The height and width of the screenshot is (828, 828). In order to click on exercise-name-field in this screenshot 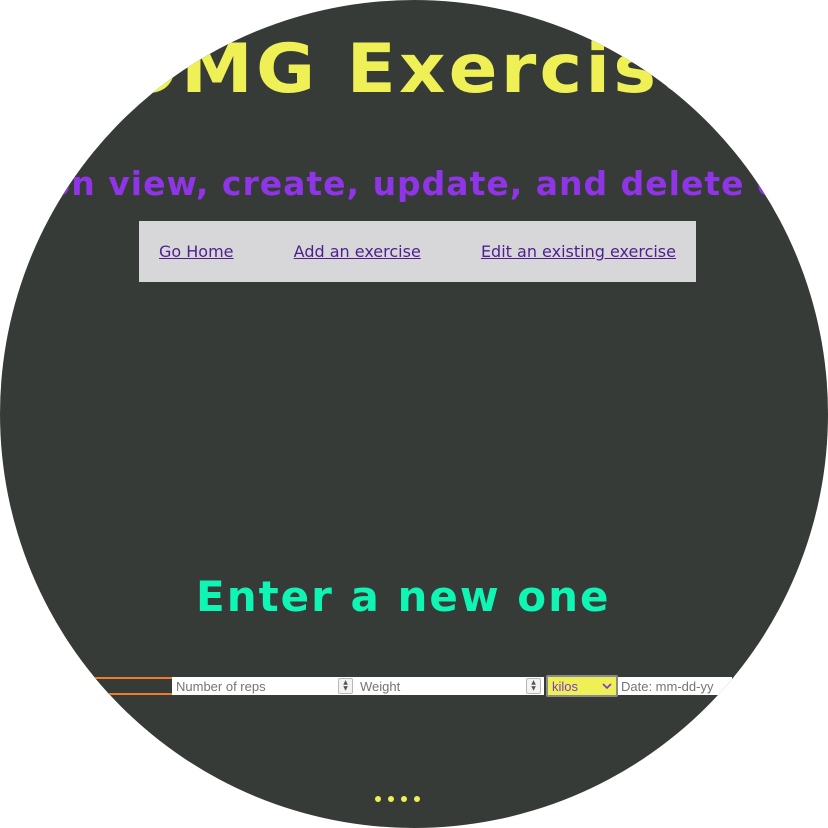, I will do `click(132, 686)`.